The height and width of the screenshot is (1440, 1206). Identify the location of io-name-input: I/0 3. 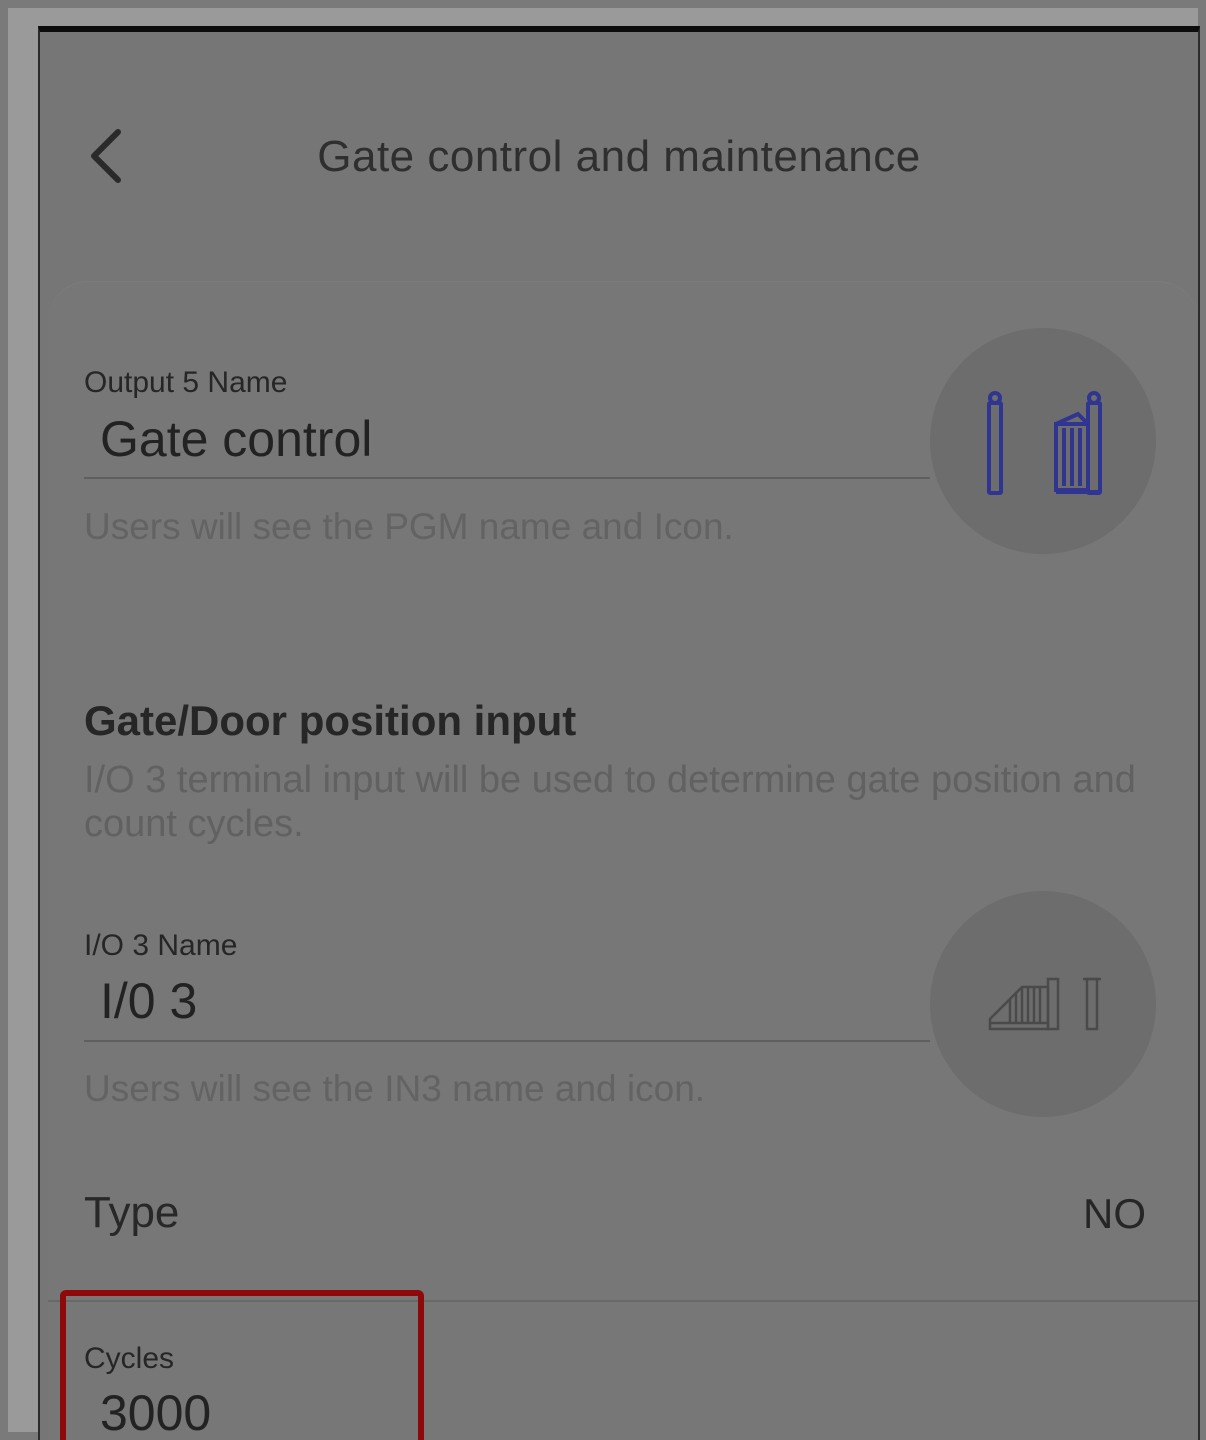
(148, 1001).